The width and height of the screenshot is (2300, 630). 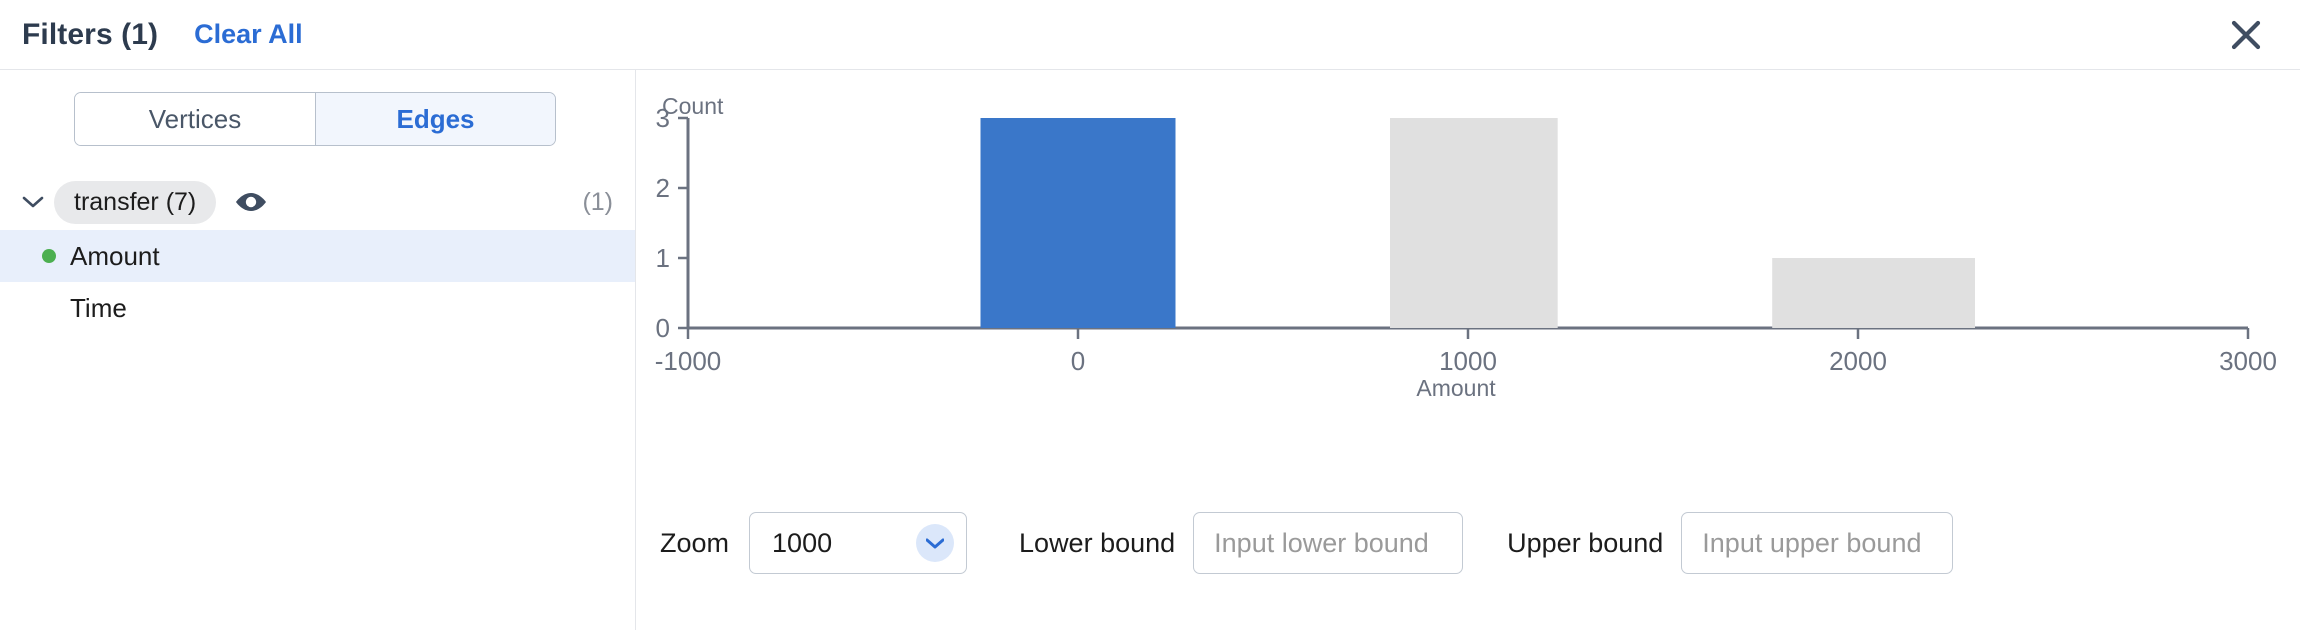 I want to click on close-icon, so click(x=2246, y=35).